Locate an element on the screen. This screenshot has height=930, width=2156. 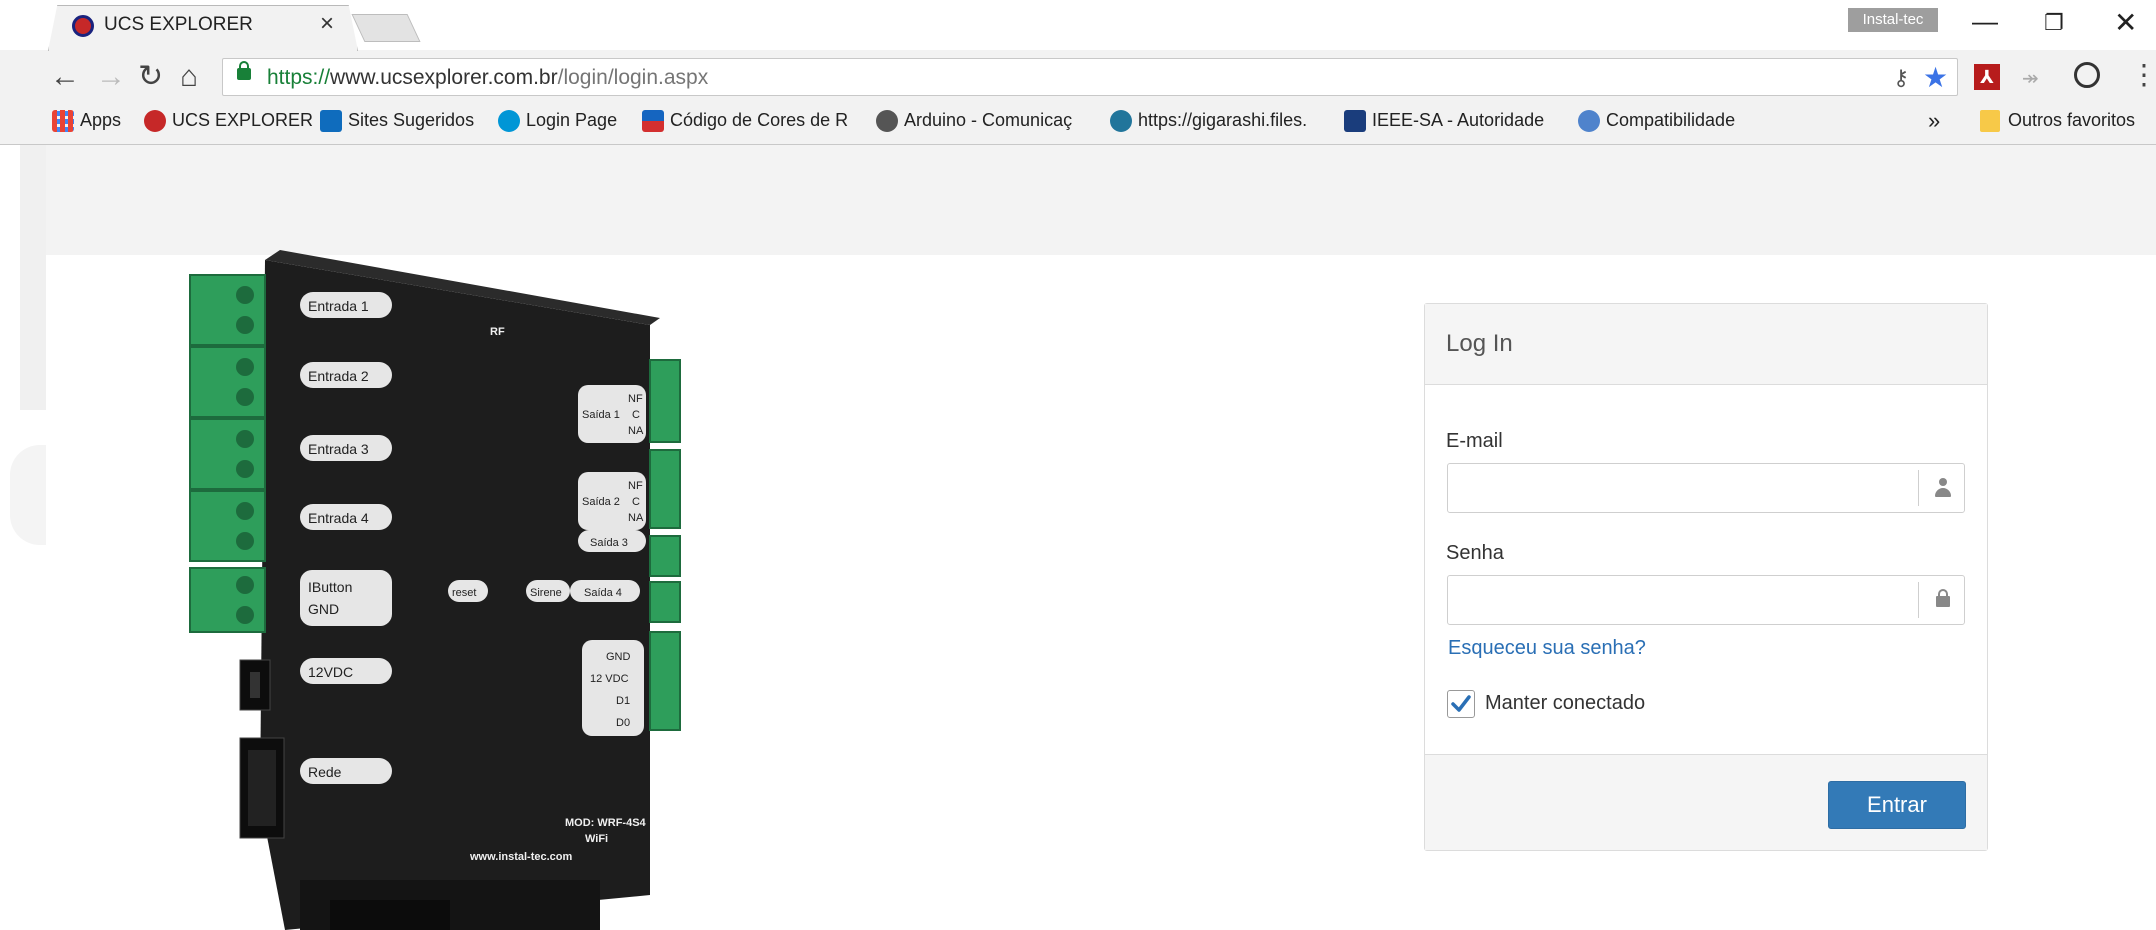
forgot-password-link: Esqueceu sua senha? is located at coordinates (1547, 648).